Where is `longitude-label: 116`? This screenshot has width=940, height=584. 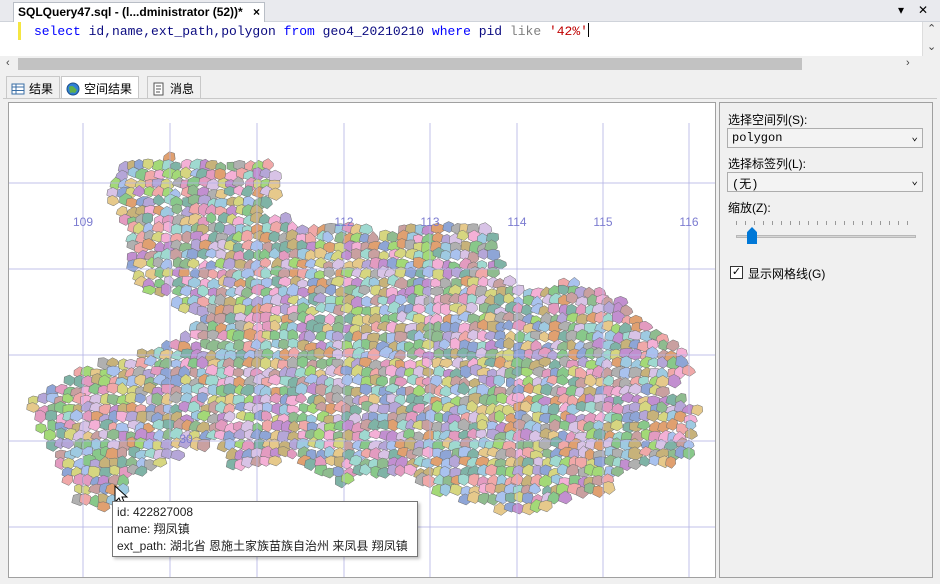 longitude-label: 116 is located at coordinates (688, 222).